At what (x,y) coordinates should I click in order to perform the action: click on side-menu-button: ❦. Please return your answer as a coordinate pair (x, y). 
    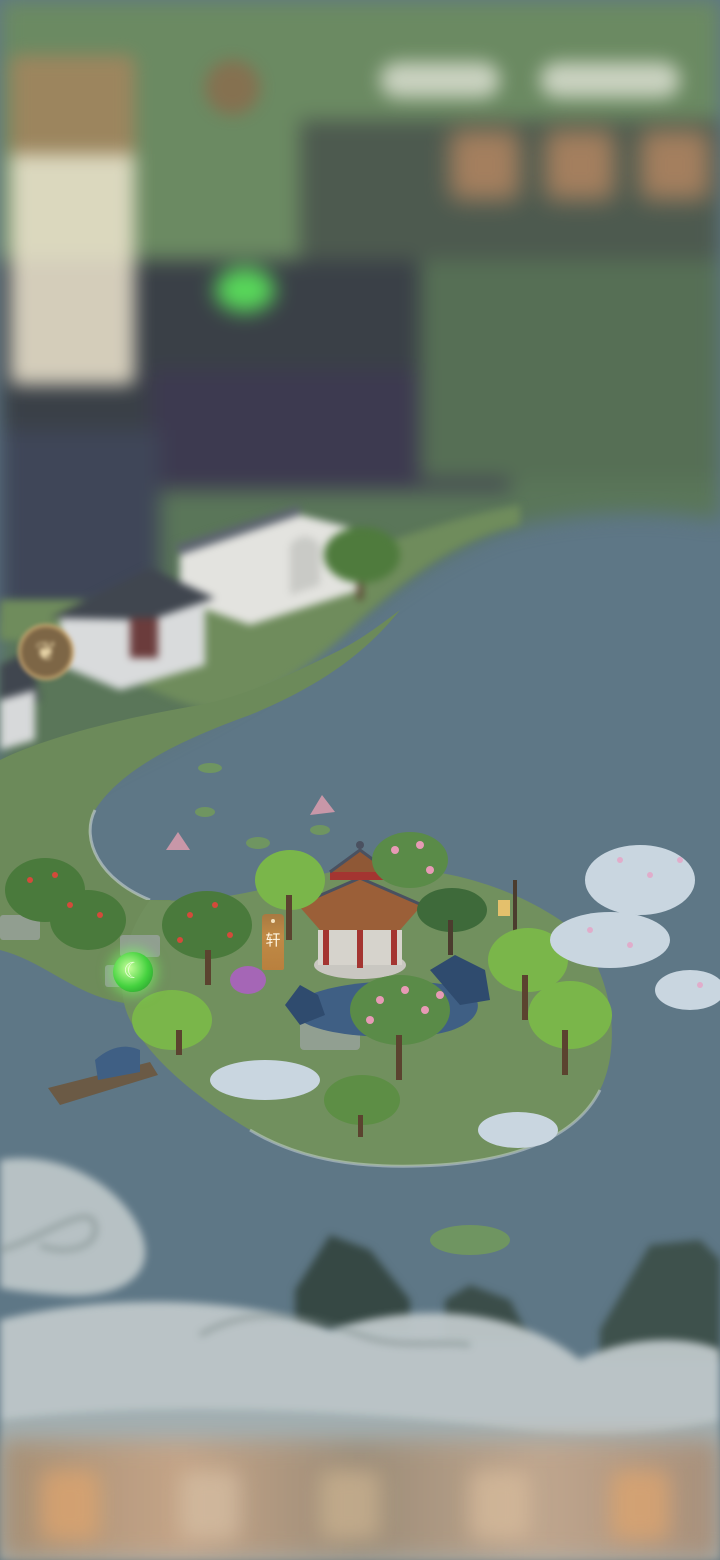
    Looking at the image, I should click on (46, 652).